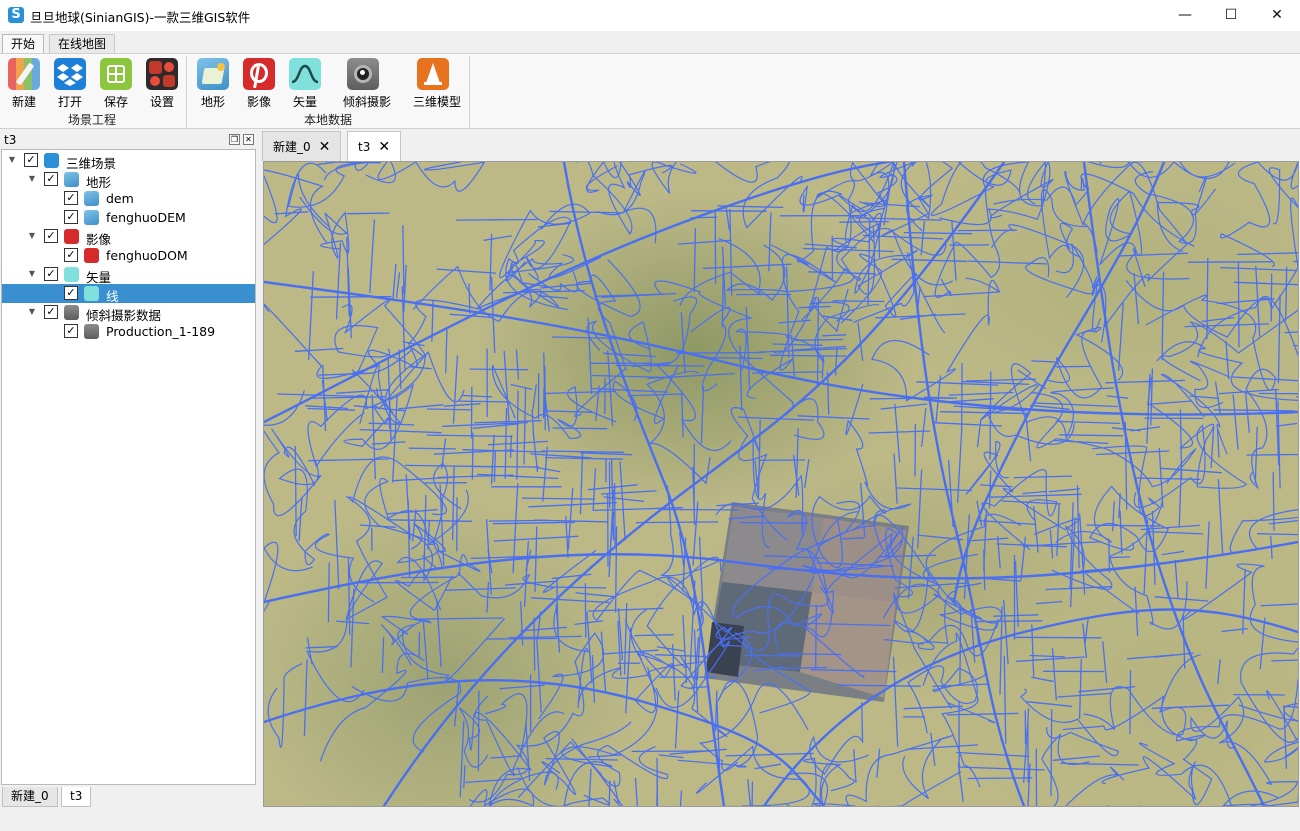  What do you see at coordinates (161, 102) in the screenshot?
I see `settings-label: 设置` at bounding box center [161, 102].